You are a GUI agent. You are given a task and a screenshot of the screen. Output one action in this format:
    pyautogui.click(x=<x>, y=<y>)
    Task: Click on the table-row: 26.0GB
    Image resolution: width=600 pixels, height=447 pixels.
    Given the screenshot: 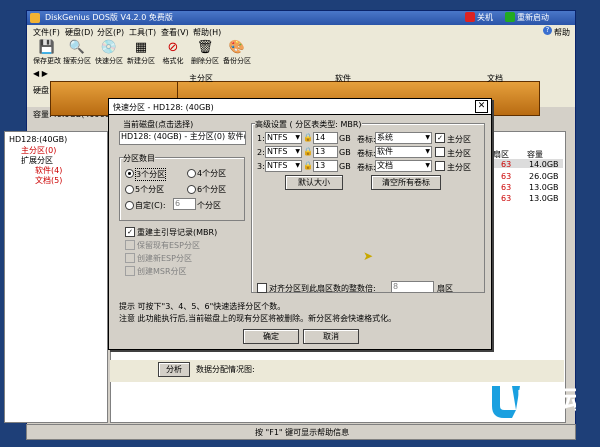 What is the action you would take?
    pyautogui.click(x=544, y=176)
    